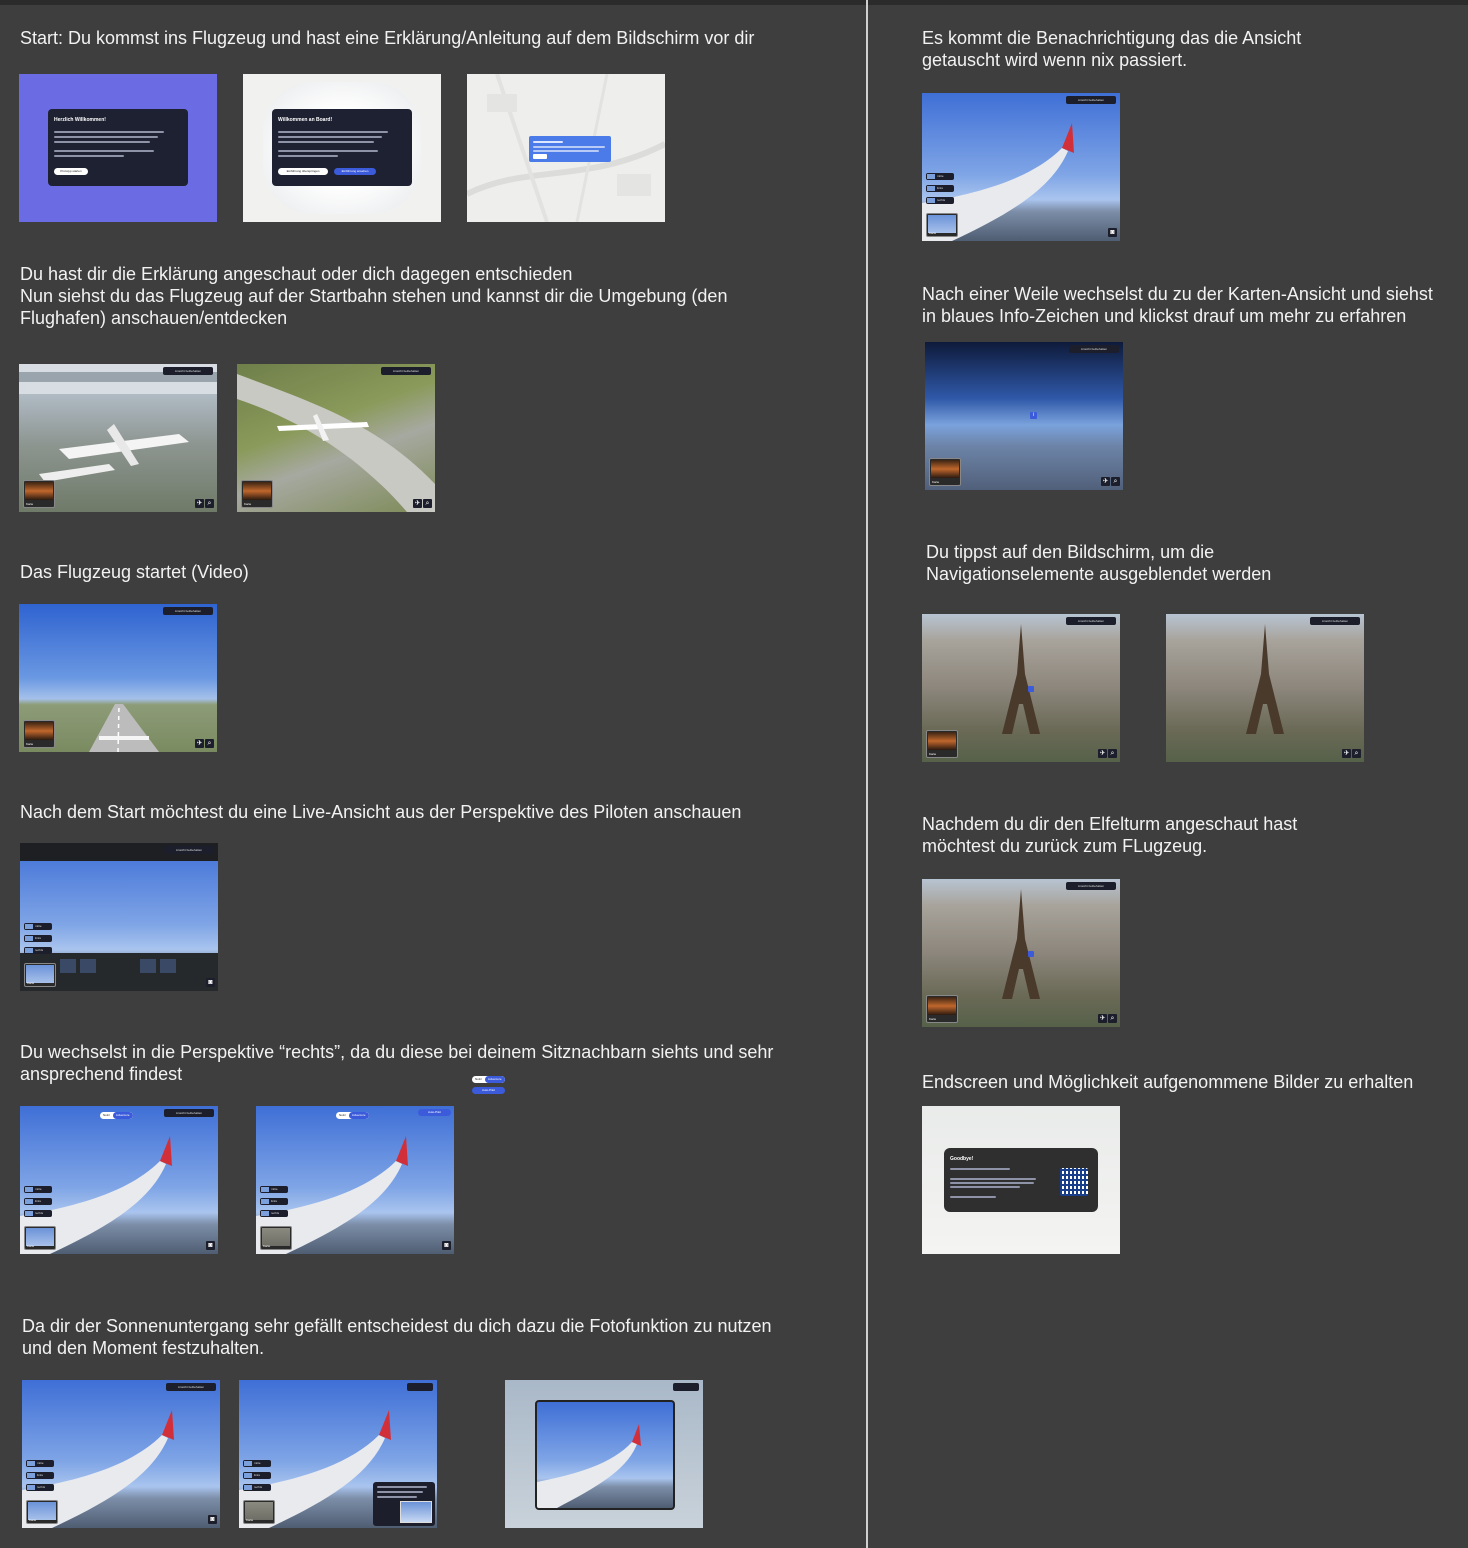 The width and height of the screenshot is (1468, 1548). Describe the element at coordinates (71, 171) in the screenshot. I see `start-prototype-button: Prototyp starten` at that location.